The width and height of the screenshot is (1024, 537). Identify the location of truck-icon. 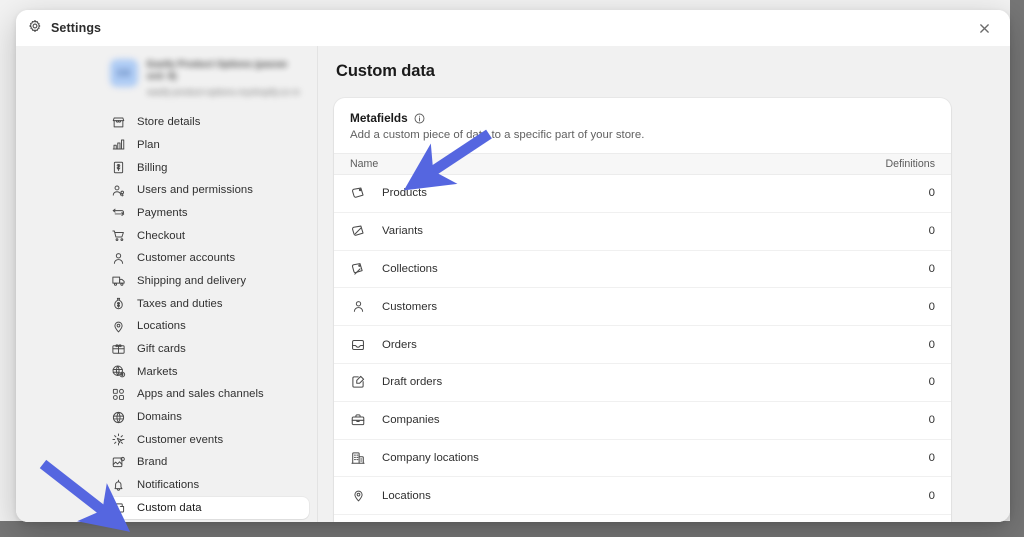
(118, 280).